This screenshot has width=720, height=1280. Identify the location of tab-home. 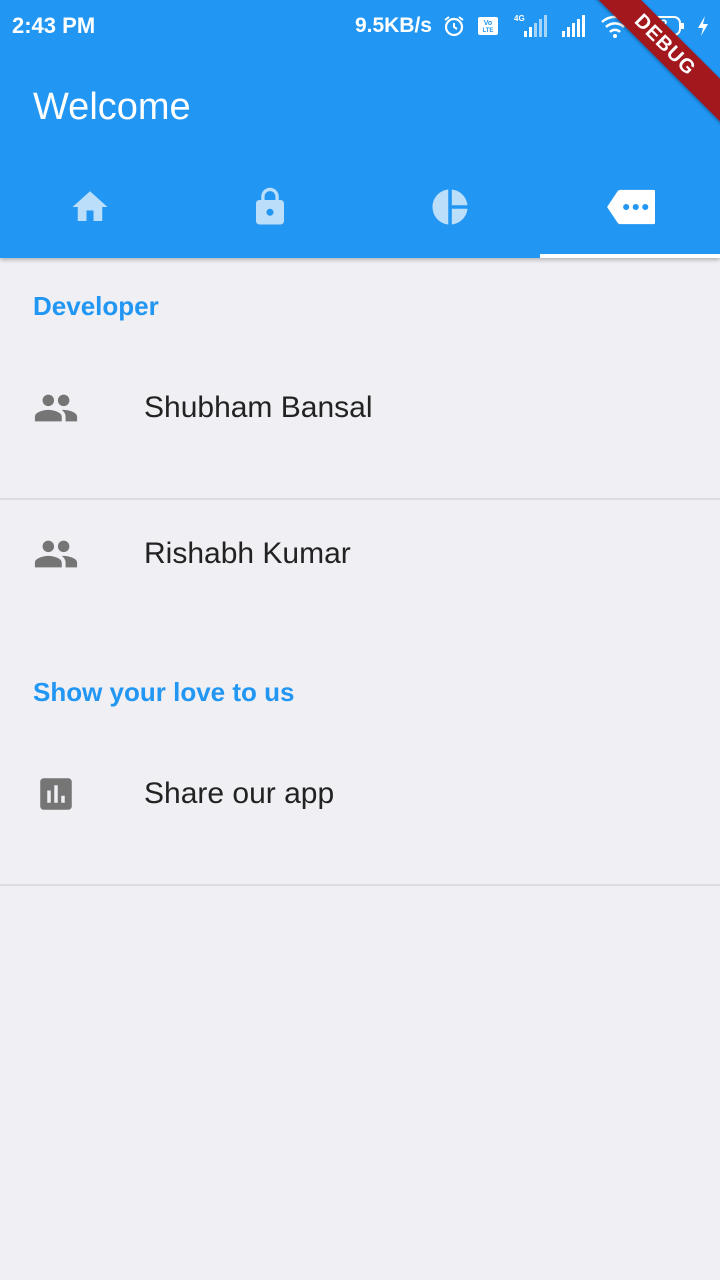
(90, 209).